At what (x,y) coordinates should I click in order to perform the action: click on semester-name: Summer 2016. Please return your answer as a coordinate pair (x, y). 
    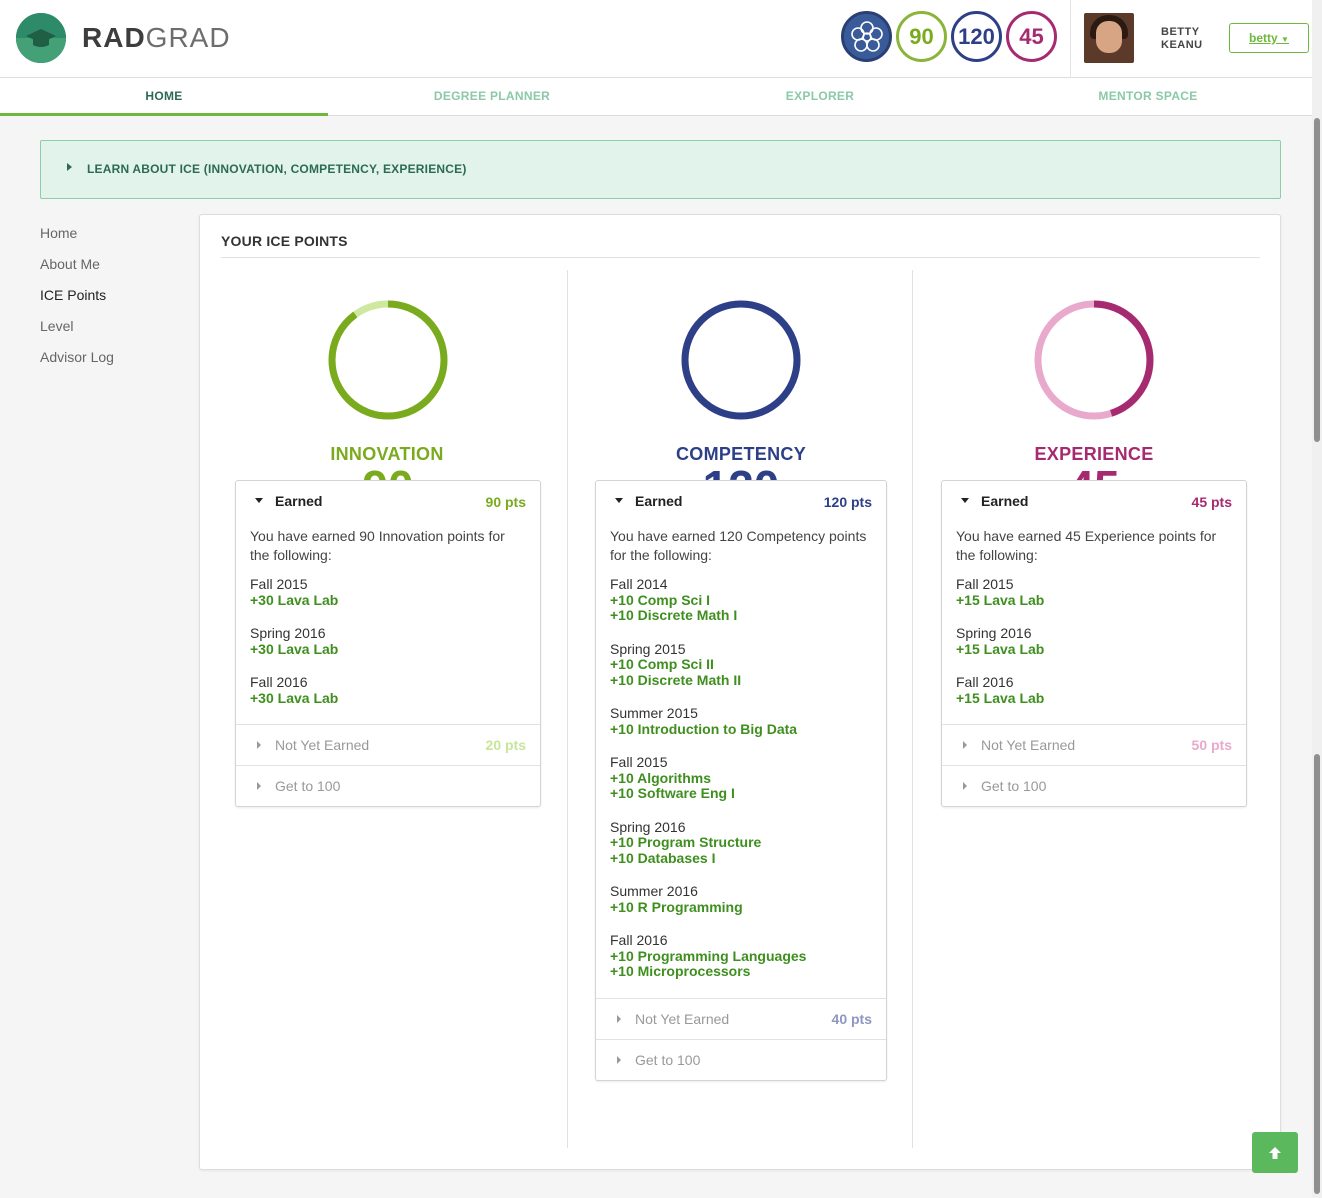
    Looking at the image, I should click on (654, 891).